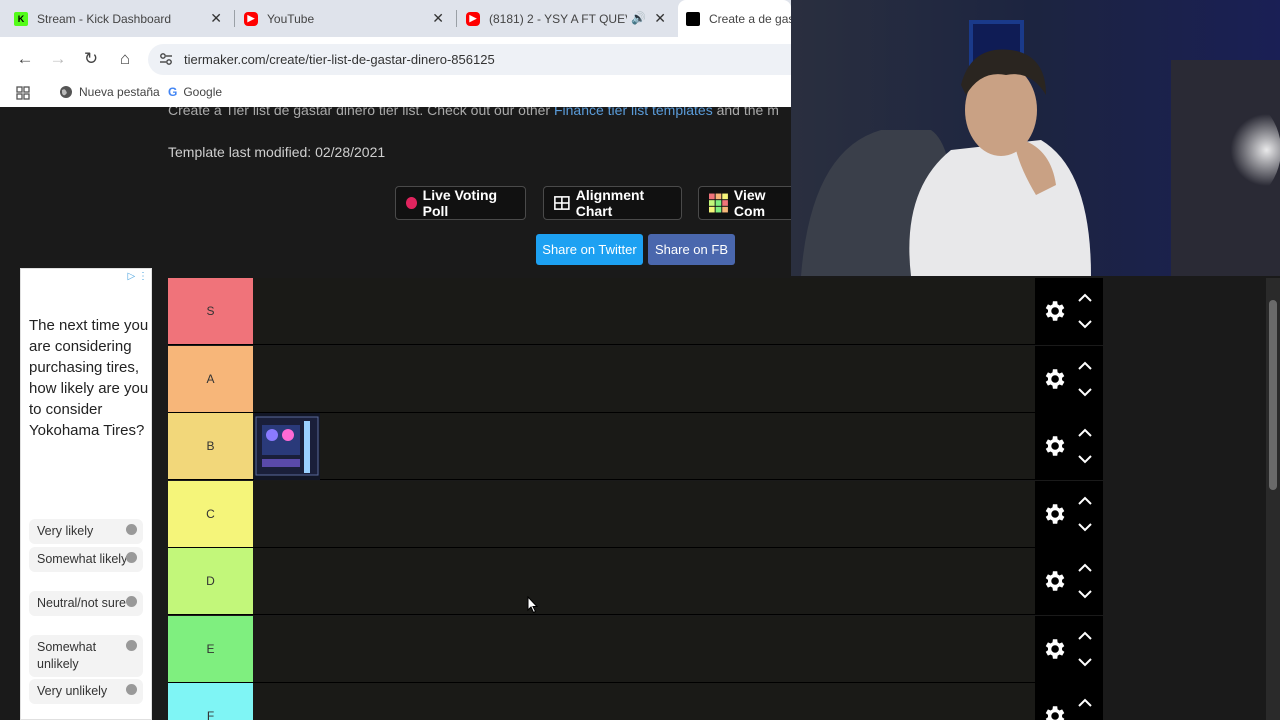 Image resolution: width=1280 pixels, height=720 pixels. I want to click on speaker-icon: 🔊, so click(638, 18).